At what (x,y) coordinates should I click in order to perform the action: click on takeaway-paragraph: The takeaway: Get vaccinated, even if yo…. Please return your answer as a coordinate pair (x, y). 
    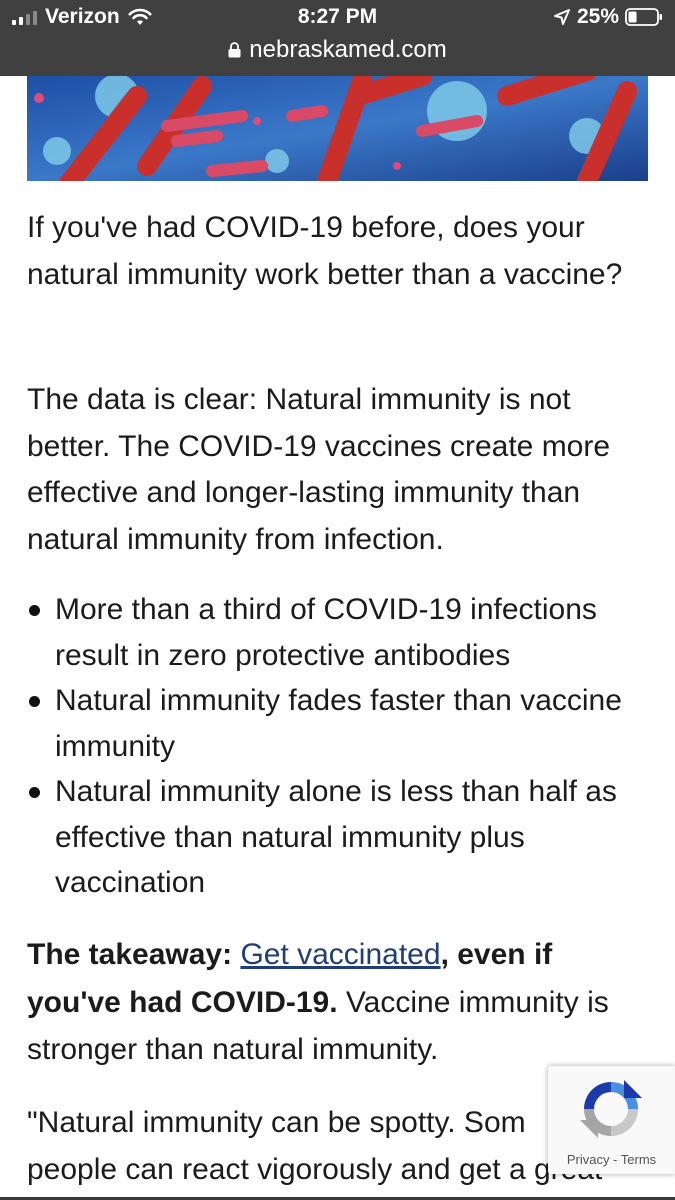
    Looking at the image, I should click on (339, 1002).